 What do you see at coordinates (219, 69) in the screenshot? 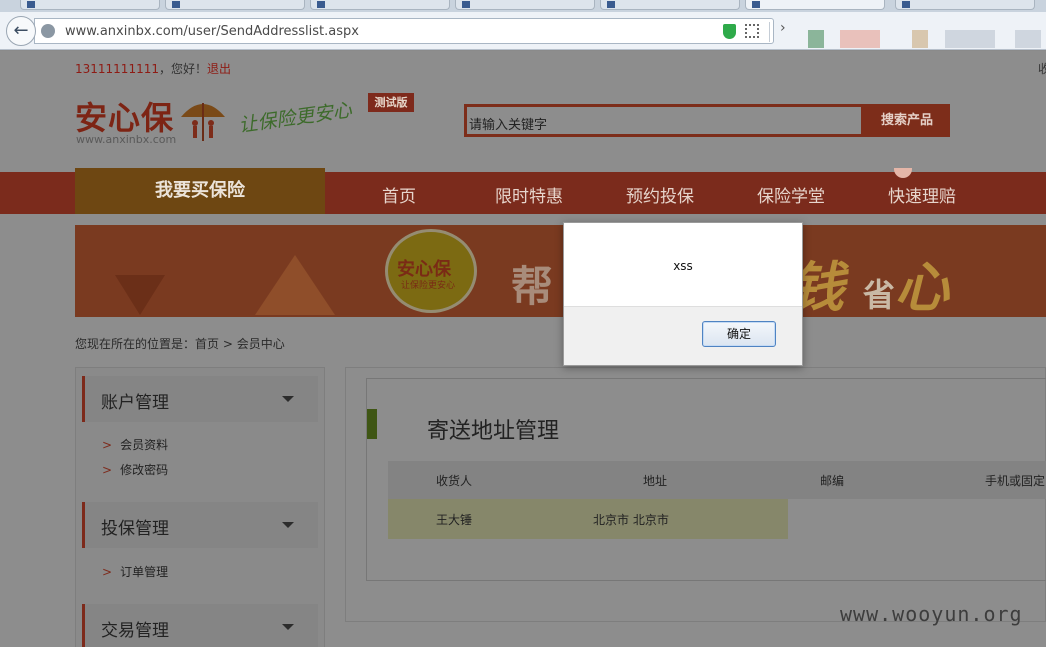
I see `logout-link: 退出` at bounding box center [219, 69].